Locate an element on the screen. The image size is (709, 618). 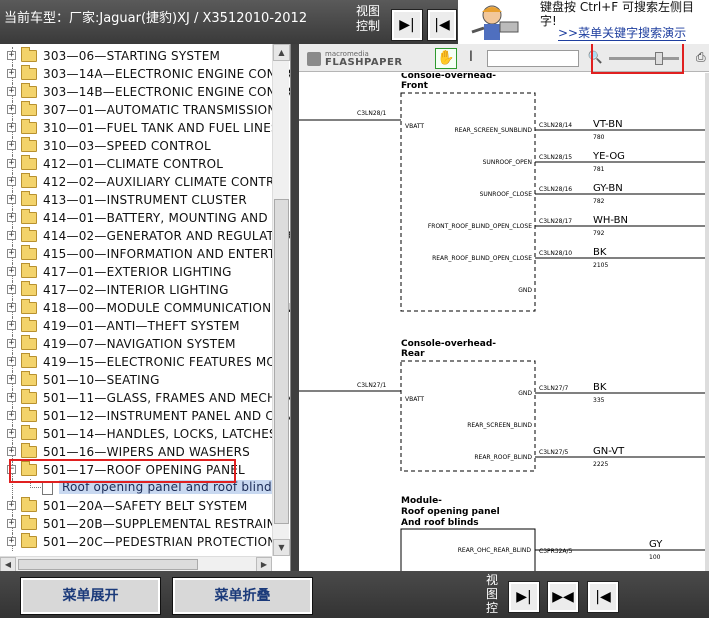
tree-folder-item: +419—01—ANTI—THEFT SYSTEM is located at coordinates (136, 326).